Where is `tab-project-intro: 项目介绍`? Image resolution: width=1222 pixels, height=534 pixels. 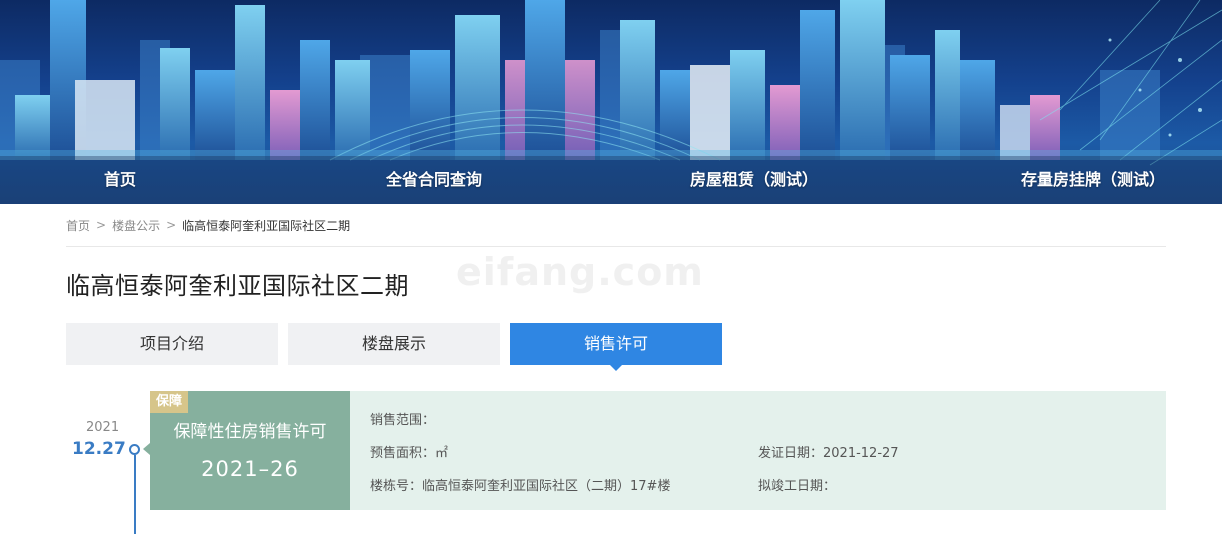 tab-project-intro: 项目介绍 is located at coordinates (172, 344).